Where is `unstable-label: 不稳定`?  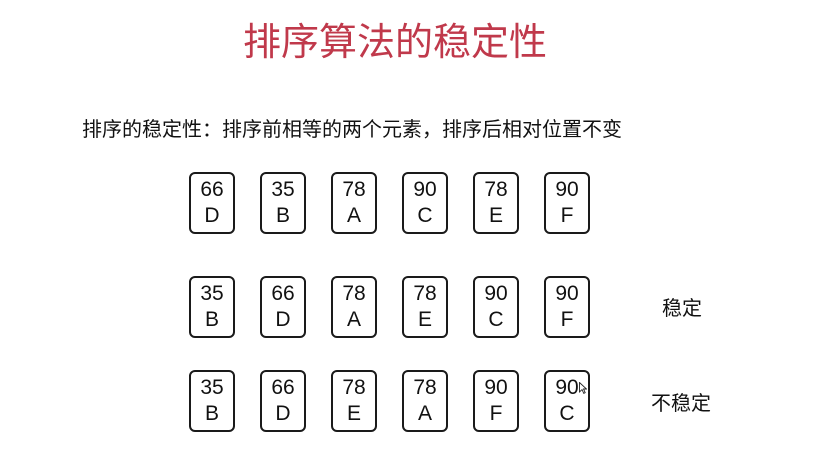 unstable-label: 不稳定 is located at coordinates (681, 403).